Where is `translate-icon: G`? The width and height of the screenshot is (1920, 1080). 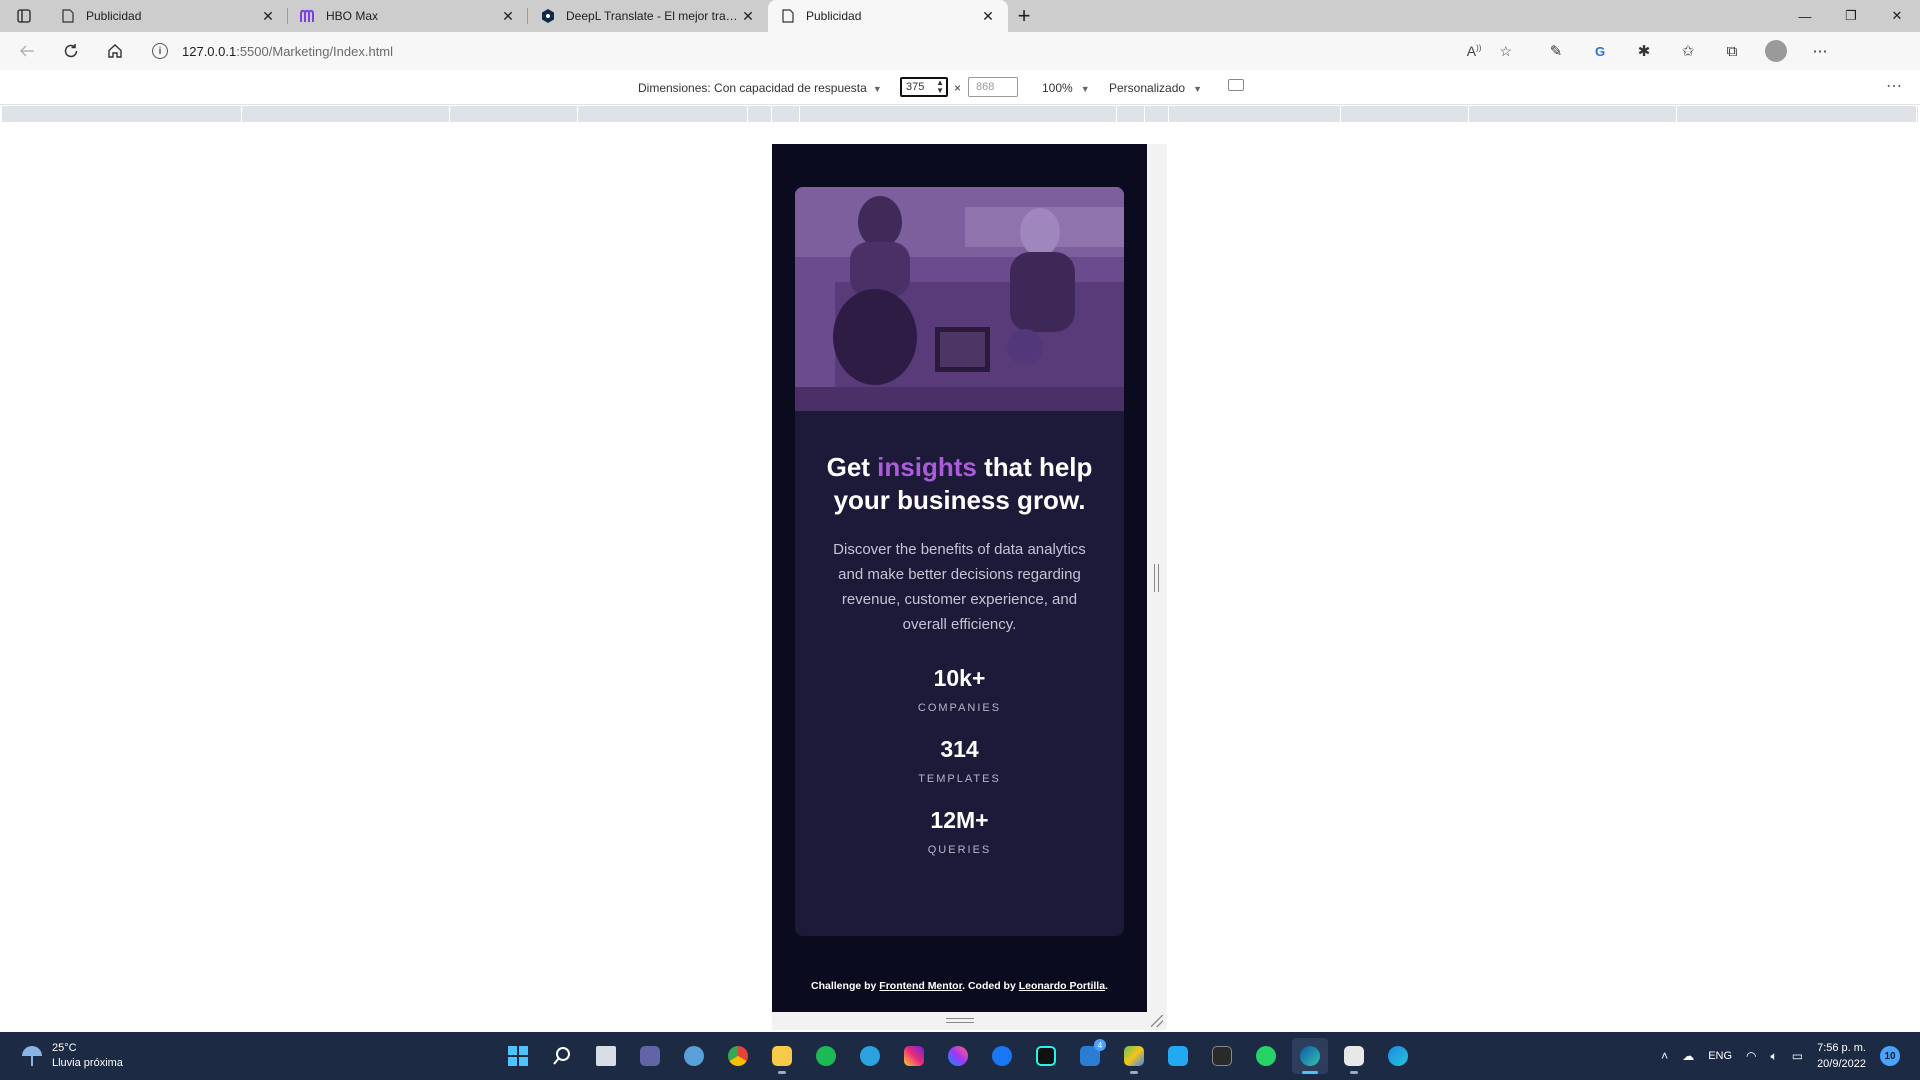 translate-icon: G is located at coordinates (1600, 51).